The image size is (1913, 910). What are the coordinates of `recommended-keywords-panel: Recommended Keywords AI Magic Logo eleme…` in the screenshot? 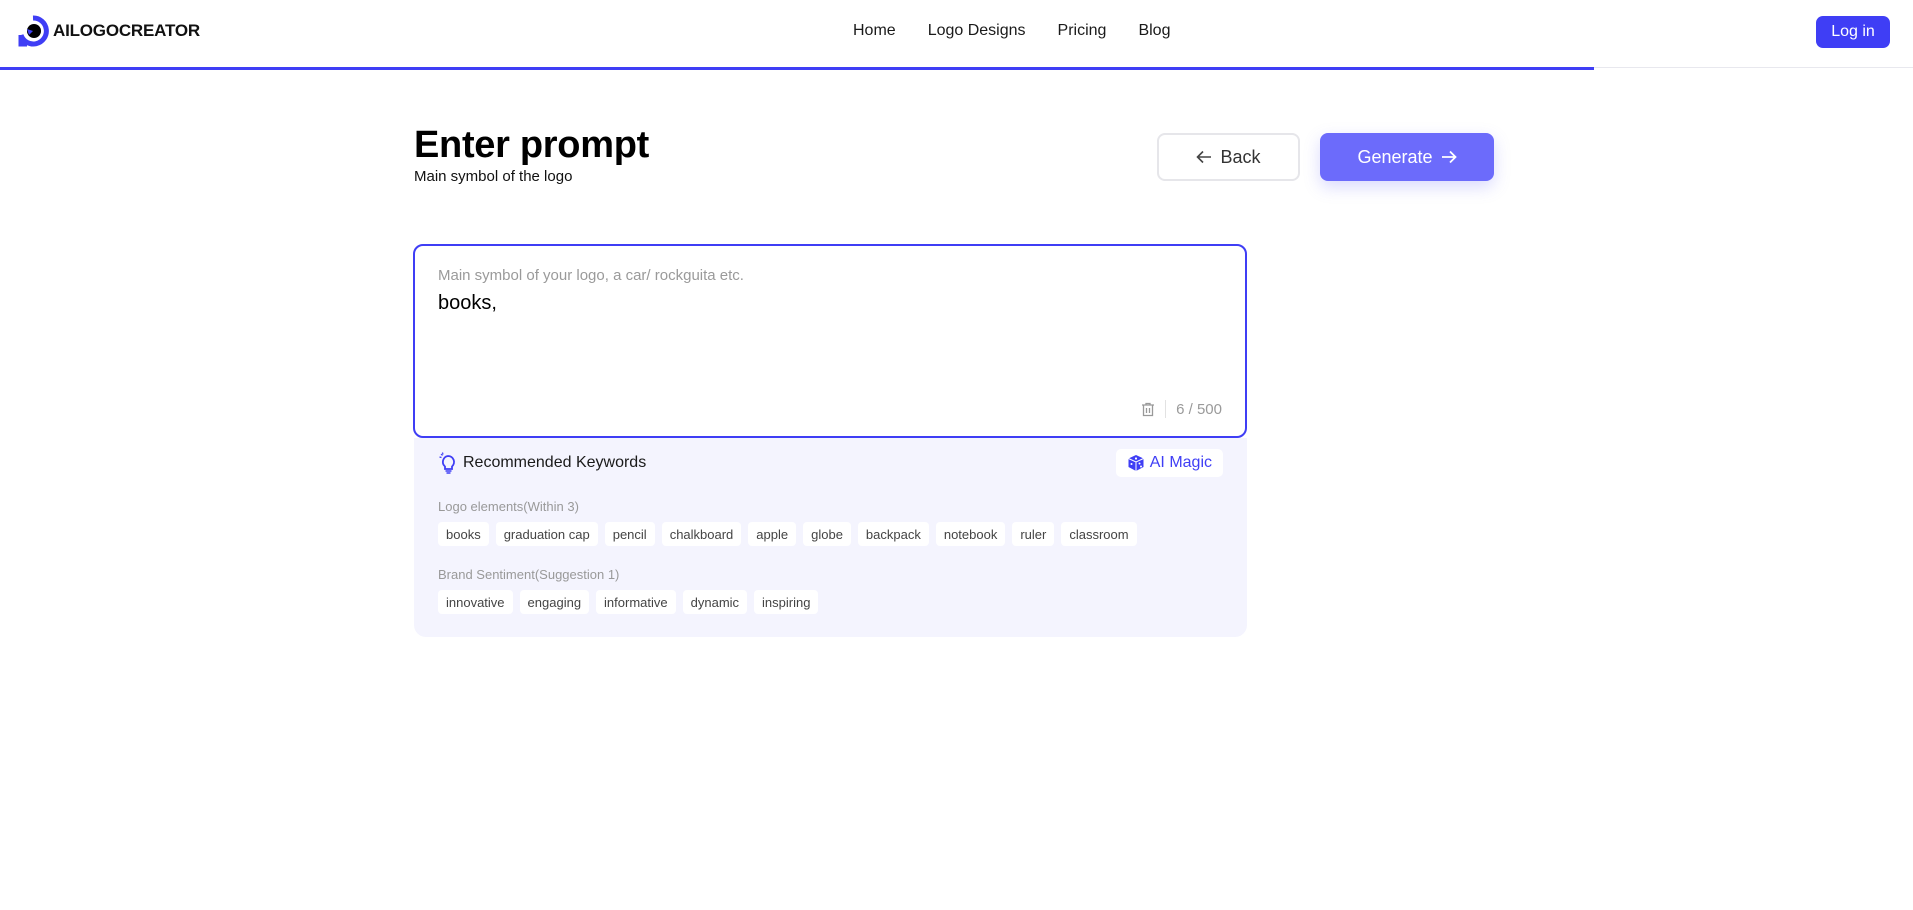 It's located at (830, 537).